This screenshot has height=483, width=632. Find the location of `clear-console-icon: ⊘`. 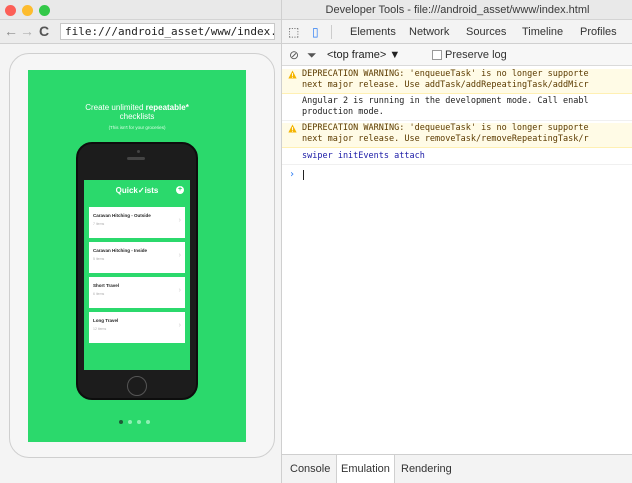

clear-console-icon: ⊘ is located at coordinates (294, 55).